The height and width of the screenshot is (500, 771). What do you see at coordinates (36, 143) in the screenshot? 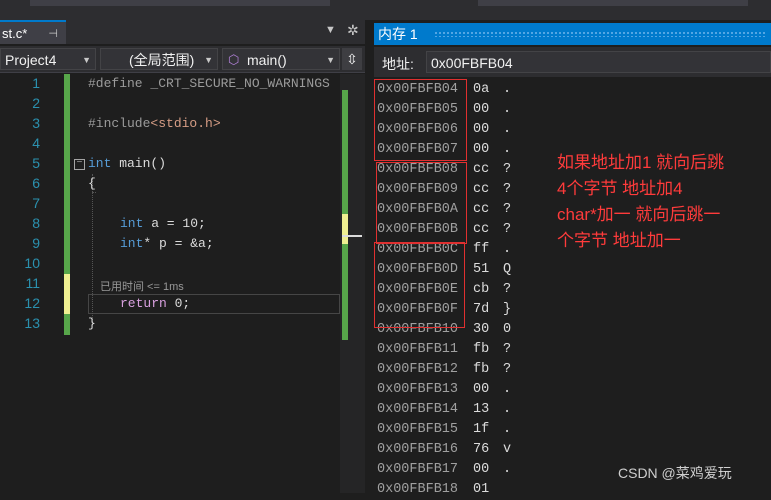
I see `line-number: 4` at bounding box center [36, 143].